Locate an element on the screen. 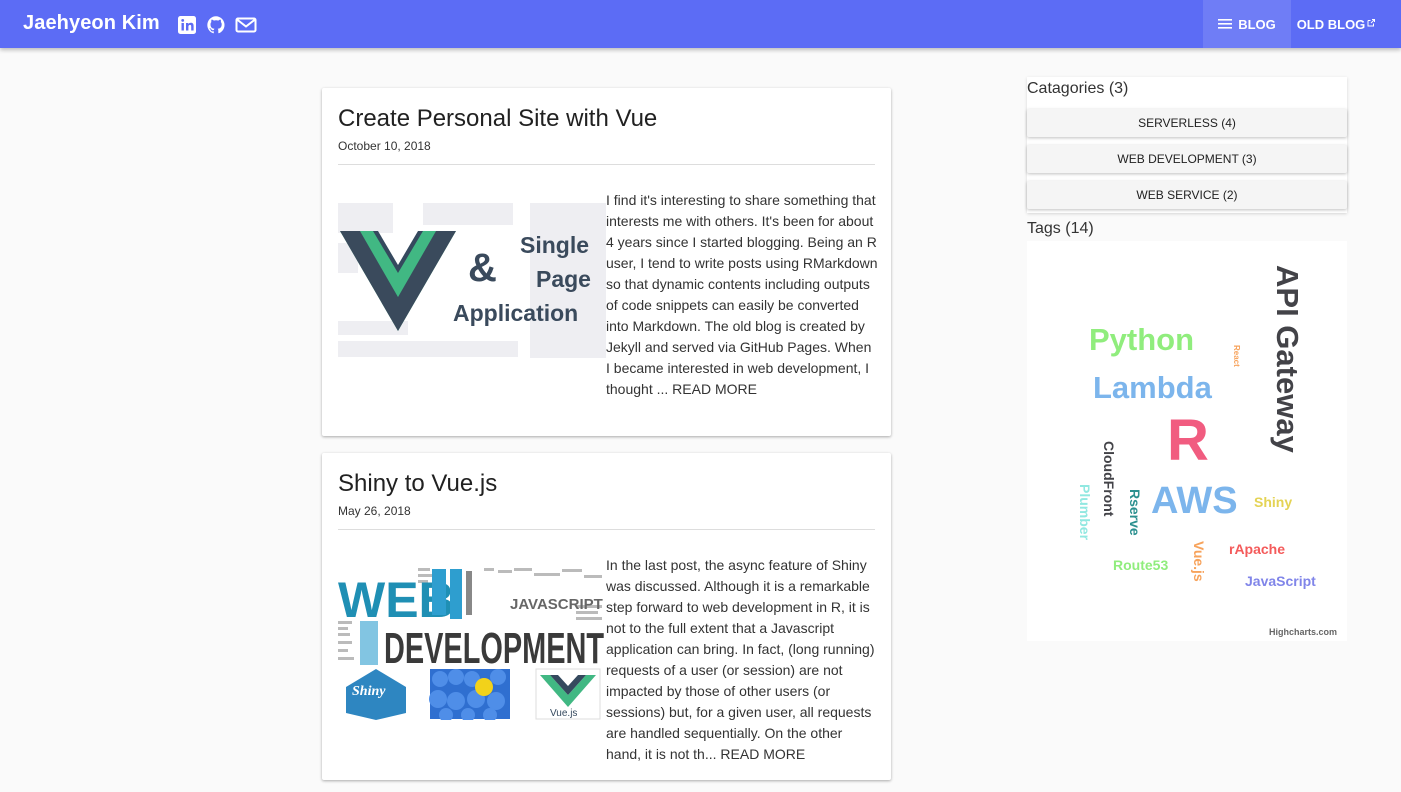  tag-rapache: rApache is located at coordinates (1257, 549).